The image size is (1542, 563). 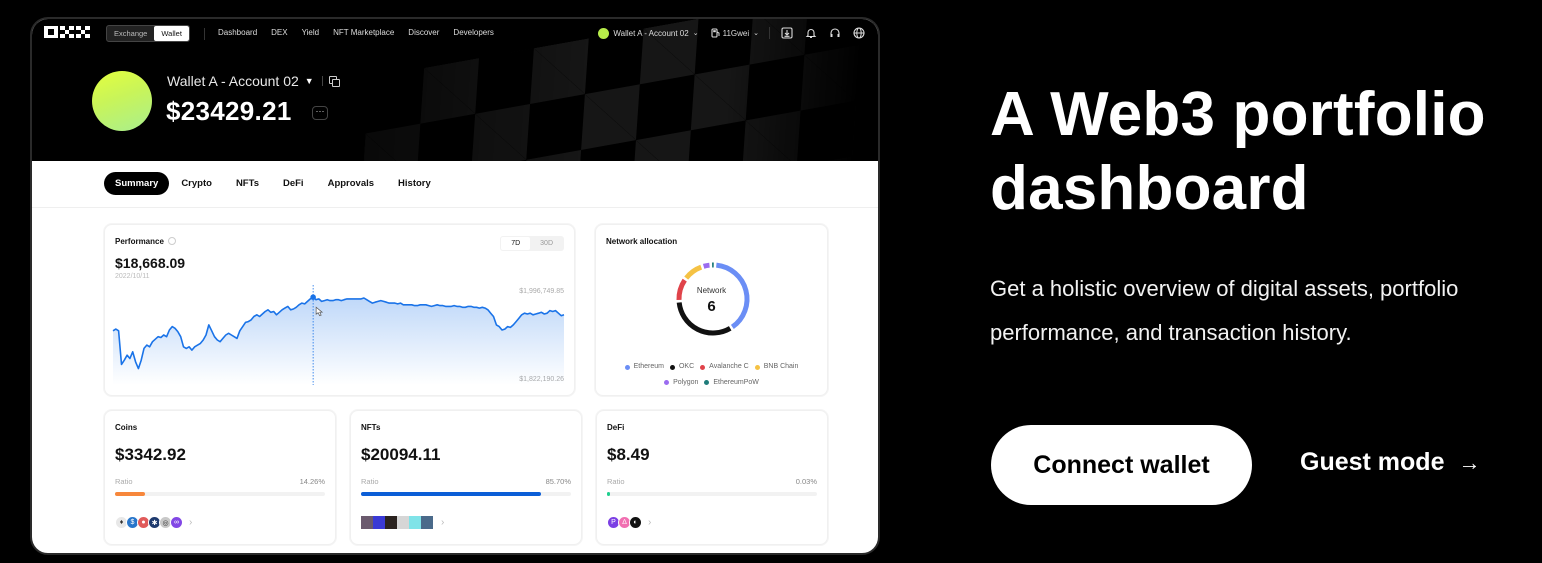 I want to click on nav-yield: Yield, so click(x=311, y=32).